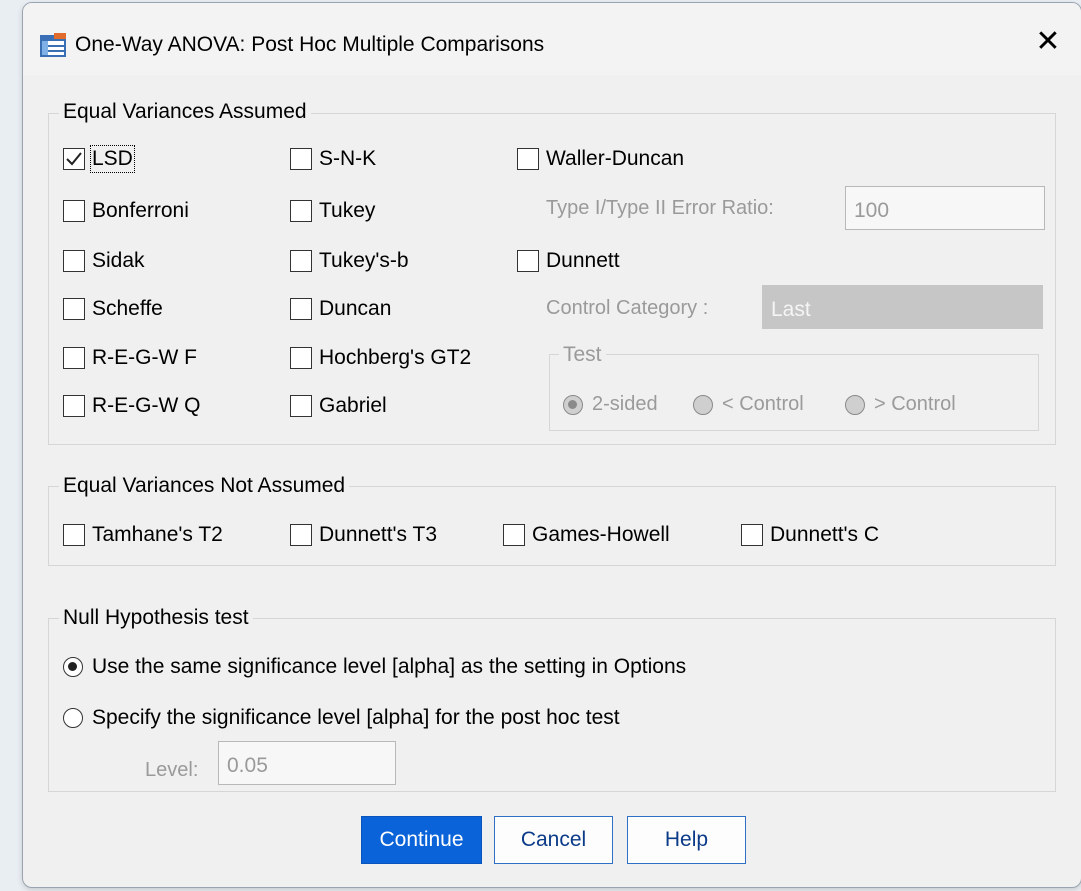 The image size is (1081, 891). I want to click on scheffe-label: Scheffe, so click(127, 308).